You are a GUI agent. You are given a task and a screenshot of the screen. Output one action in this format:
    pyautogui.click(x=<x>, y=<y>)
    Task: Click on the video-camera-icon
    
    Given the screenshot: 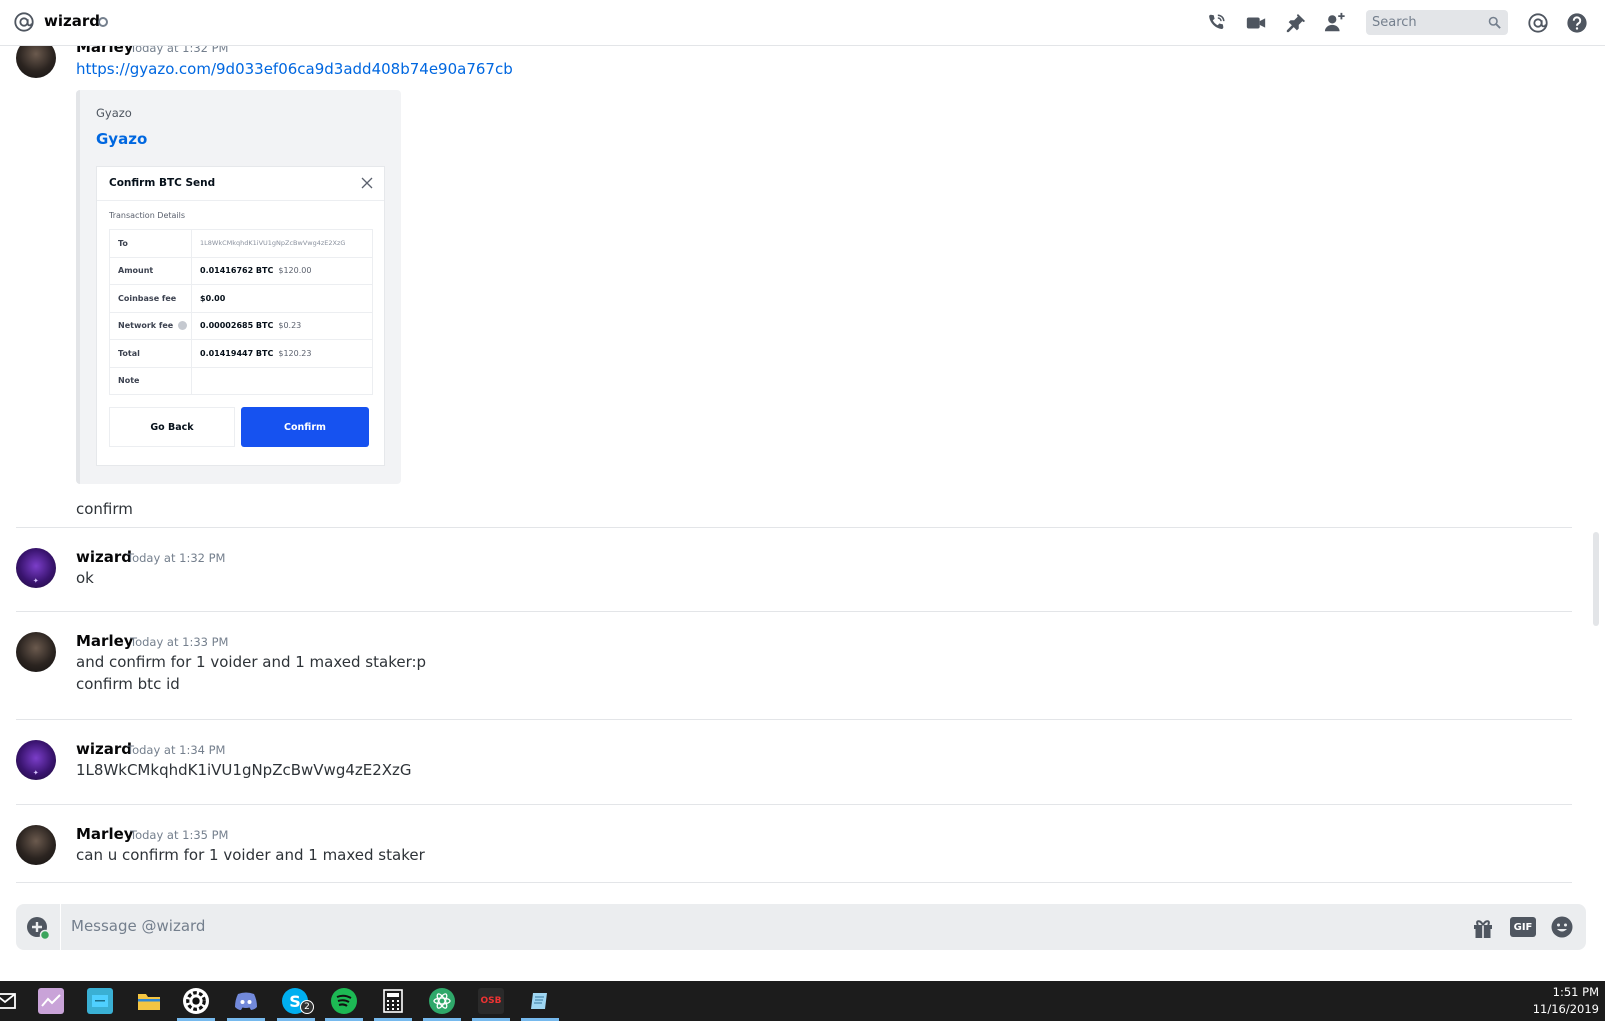 What is the action you would take?
    pyautogui.click(x=1256, y=23)
    